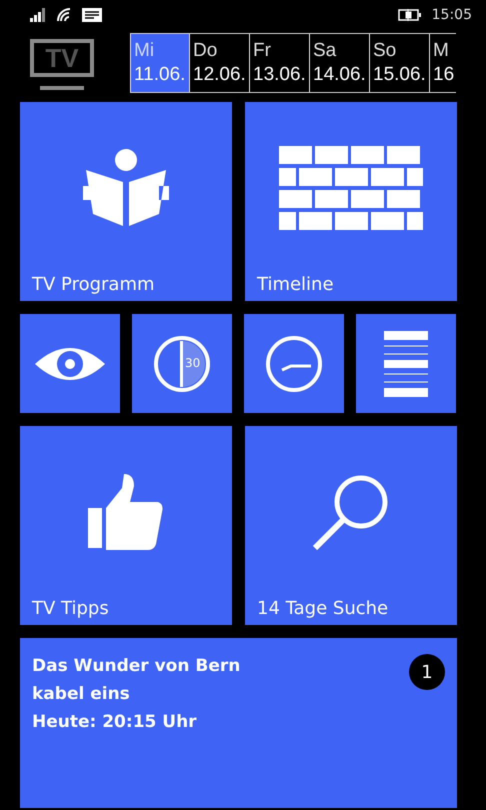 This screenshot has height=810, width=486. What do you see at coordinates (410, 15) in the screenshot?
I see `battery-charging-icon` at bounding box center [410, 15].